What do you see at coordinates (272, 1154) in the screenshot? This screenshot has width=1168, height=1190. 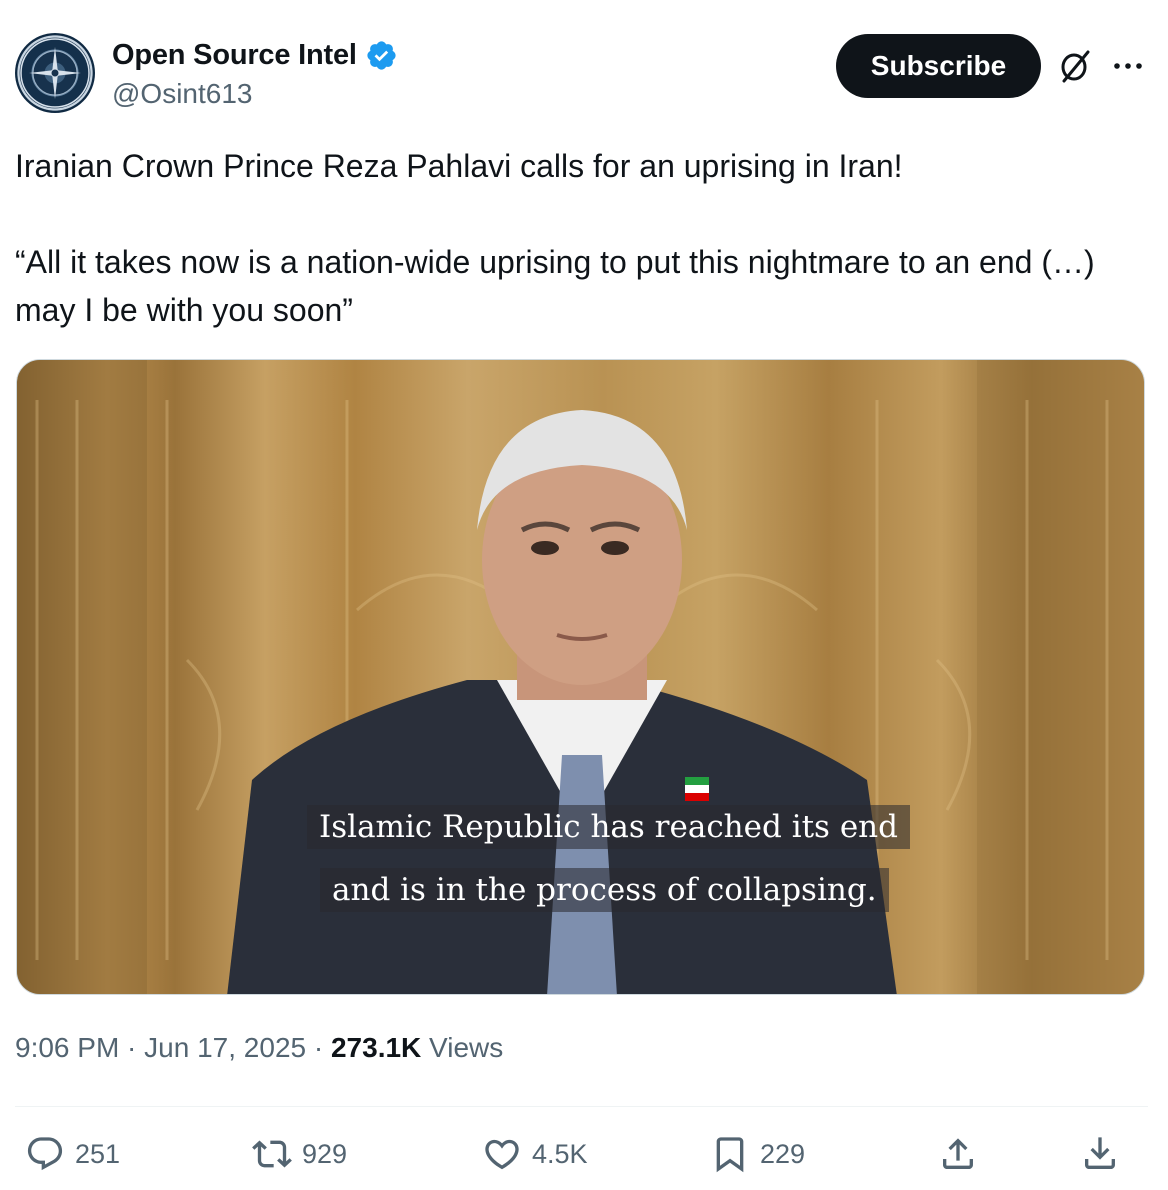 I see `repost-icon` at bounding box center [272, 1154].